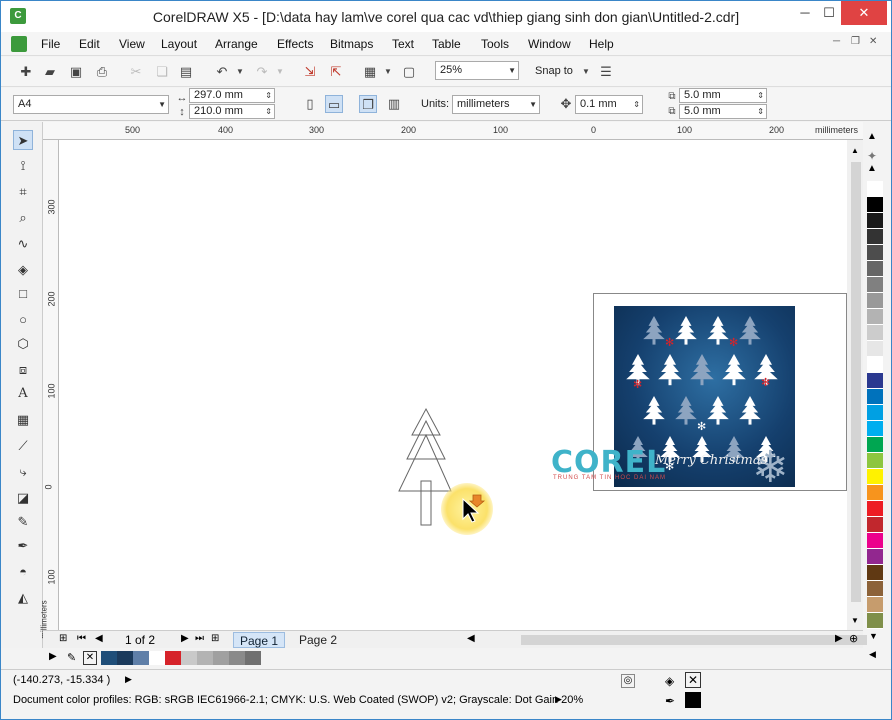 Image resolution: width=892 pixels, height=720 pixels. What do you see at coordinates (23, 598) in the screenshot?
I see `interactive-fill-icon: ◭` at bounding box center [23, 598].